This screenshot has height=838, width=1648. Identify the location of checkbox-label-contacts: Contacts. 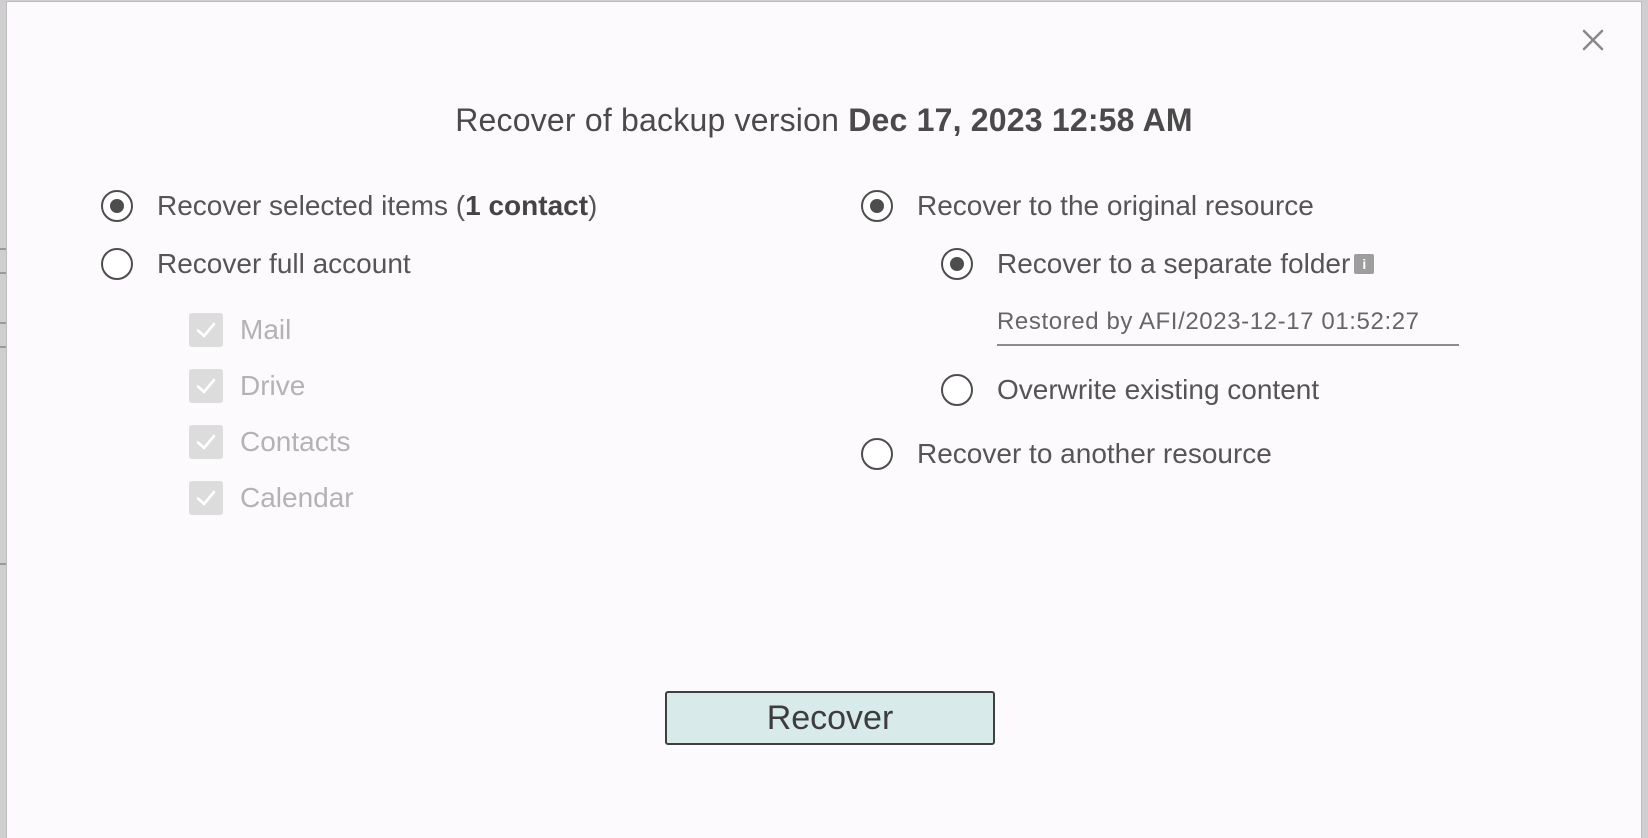
(295, 441).